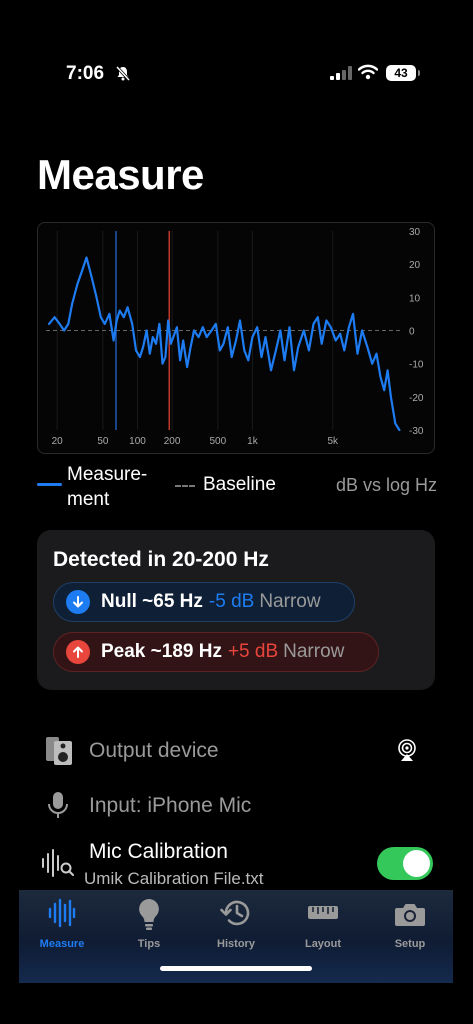 This screenshot has height=1024, width=473. Describe the element at coordinates (416, 365) in the screenshot. I see `y-tick-label: -10` at that location.